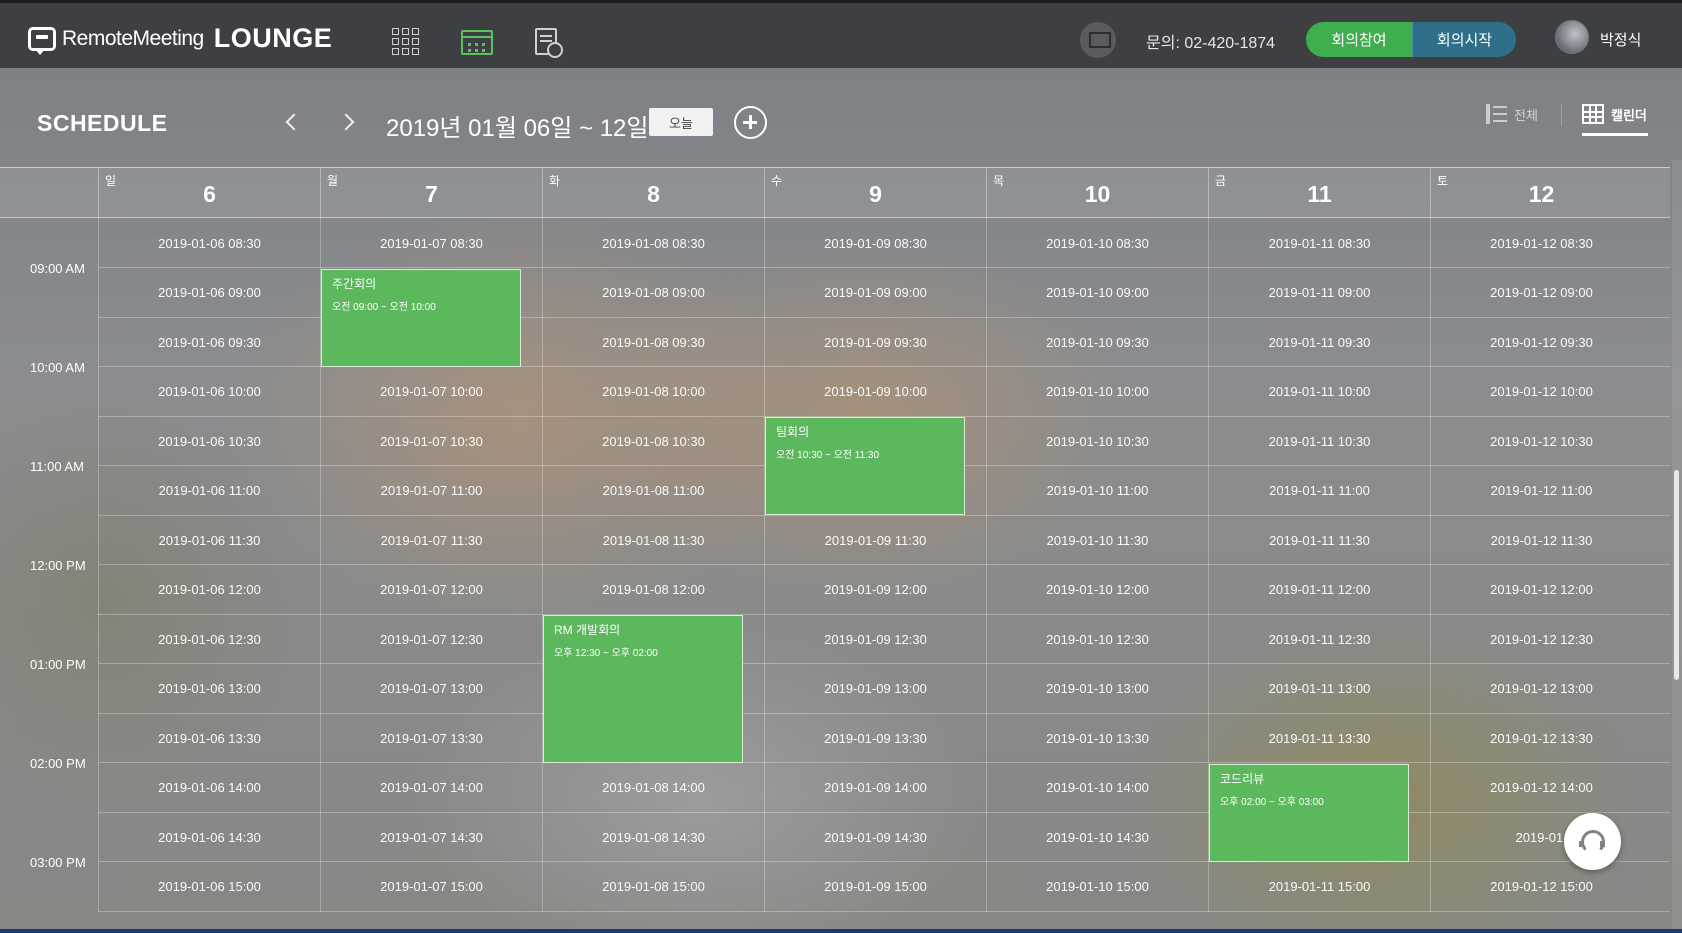 The width and height of the screenshot is (1682, 933). What do you see at coordinates (1541, 342) in the screenshot?
I see `time-slot-cell: 2019-01-12 09:30` at bounding box center [1541, 342].